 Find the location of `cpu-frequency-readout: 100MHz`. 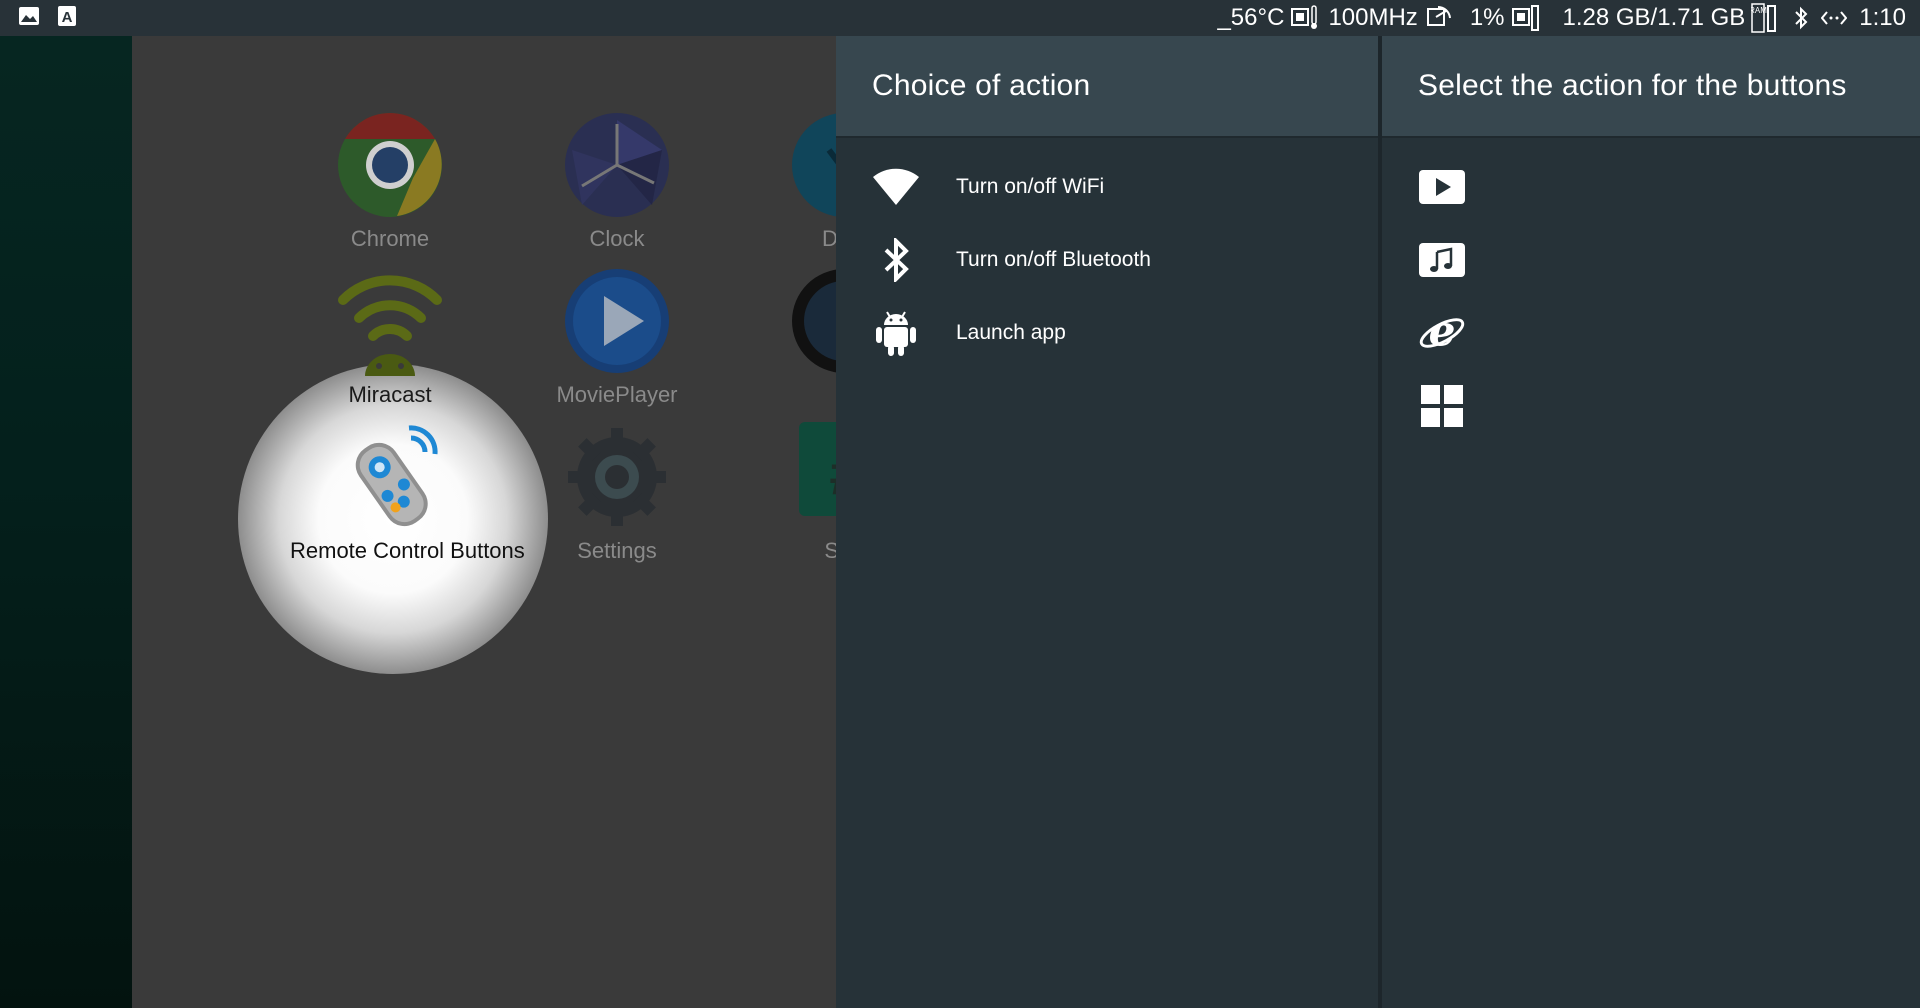

cpu-frequency-readout: 100MHz is located at coordinates (1373, 17).